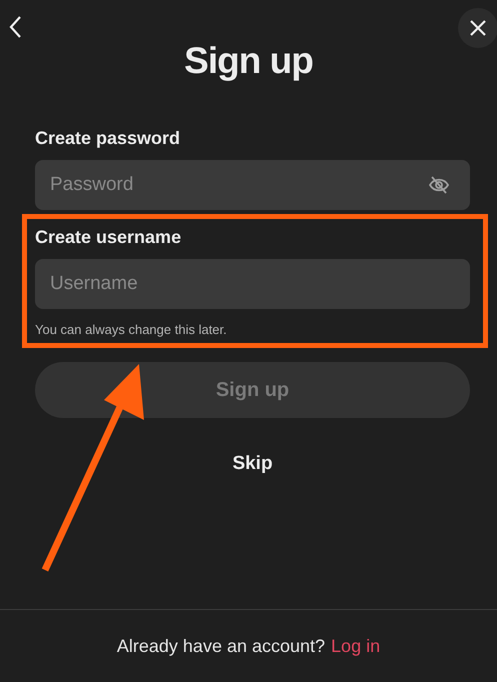 The width and height of the screenshot is (497, 682). I want to click on eye-slash-icon, so click(439, 185).